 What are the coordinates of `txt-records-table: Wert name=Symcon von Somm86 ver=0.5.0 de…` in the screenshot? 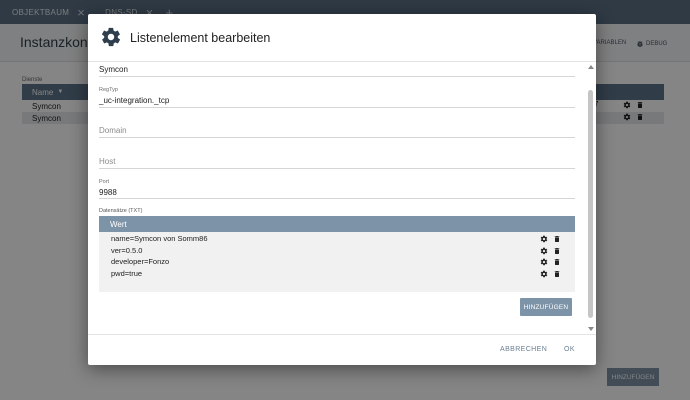 It's located at (337, 254).